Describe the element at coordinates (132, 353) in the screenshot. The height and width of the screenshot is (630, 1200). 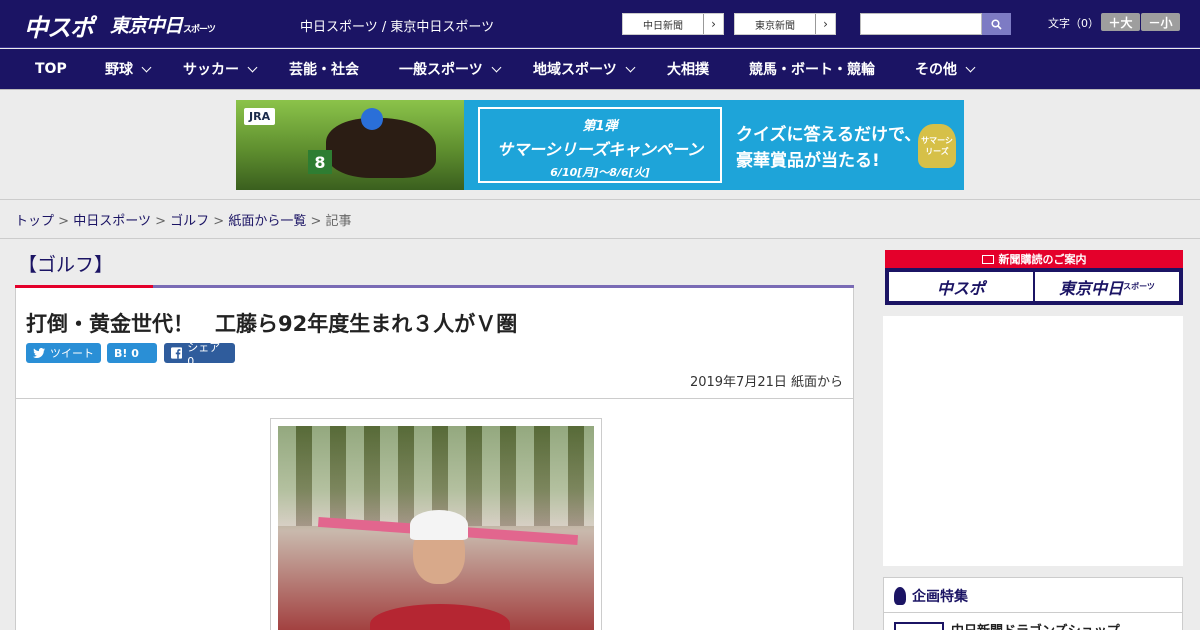
I see `hatena-bookmark-button: B! 0` at that location.